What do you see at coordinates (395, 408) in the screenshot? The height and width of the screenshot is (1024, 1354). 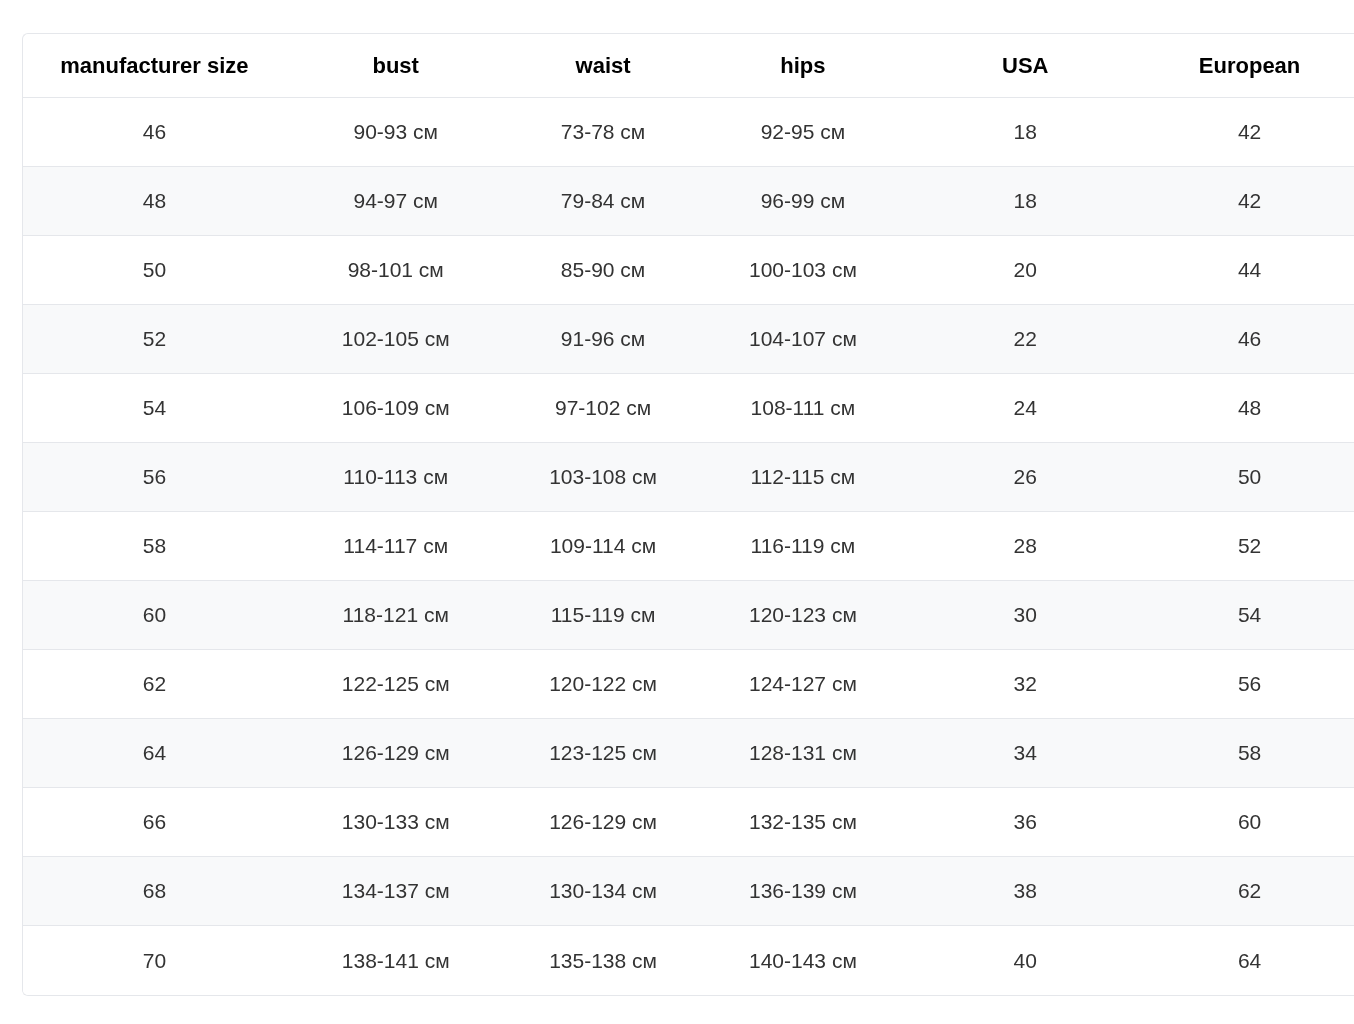 I see `table-cell-text: 106-109 см` at bounding box center [395, 408].